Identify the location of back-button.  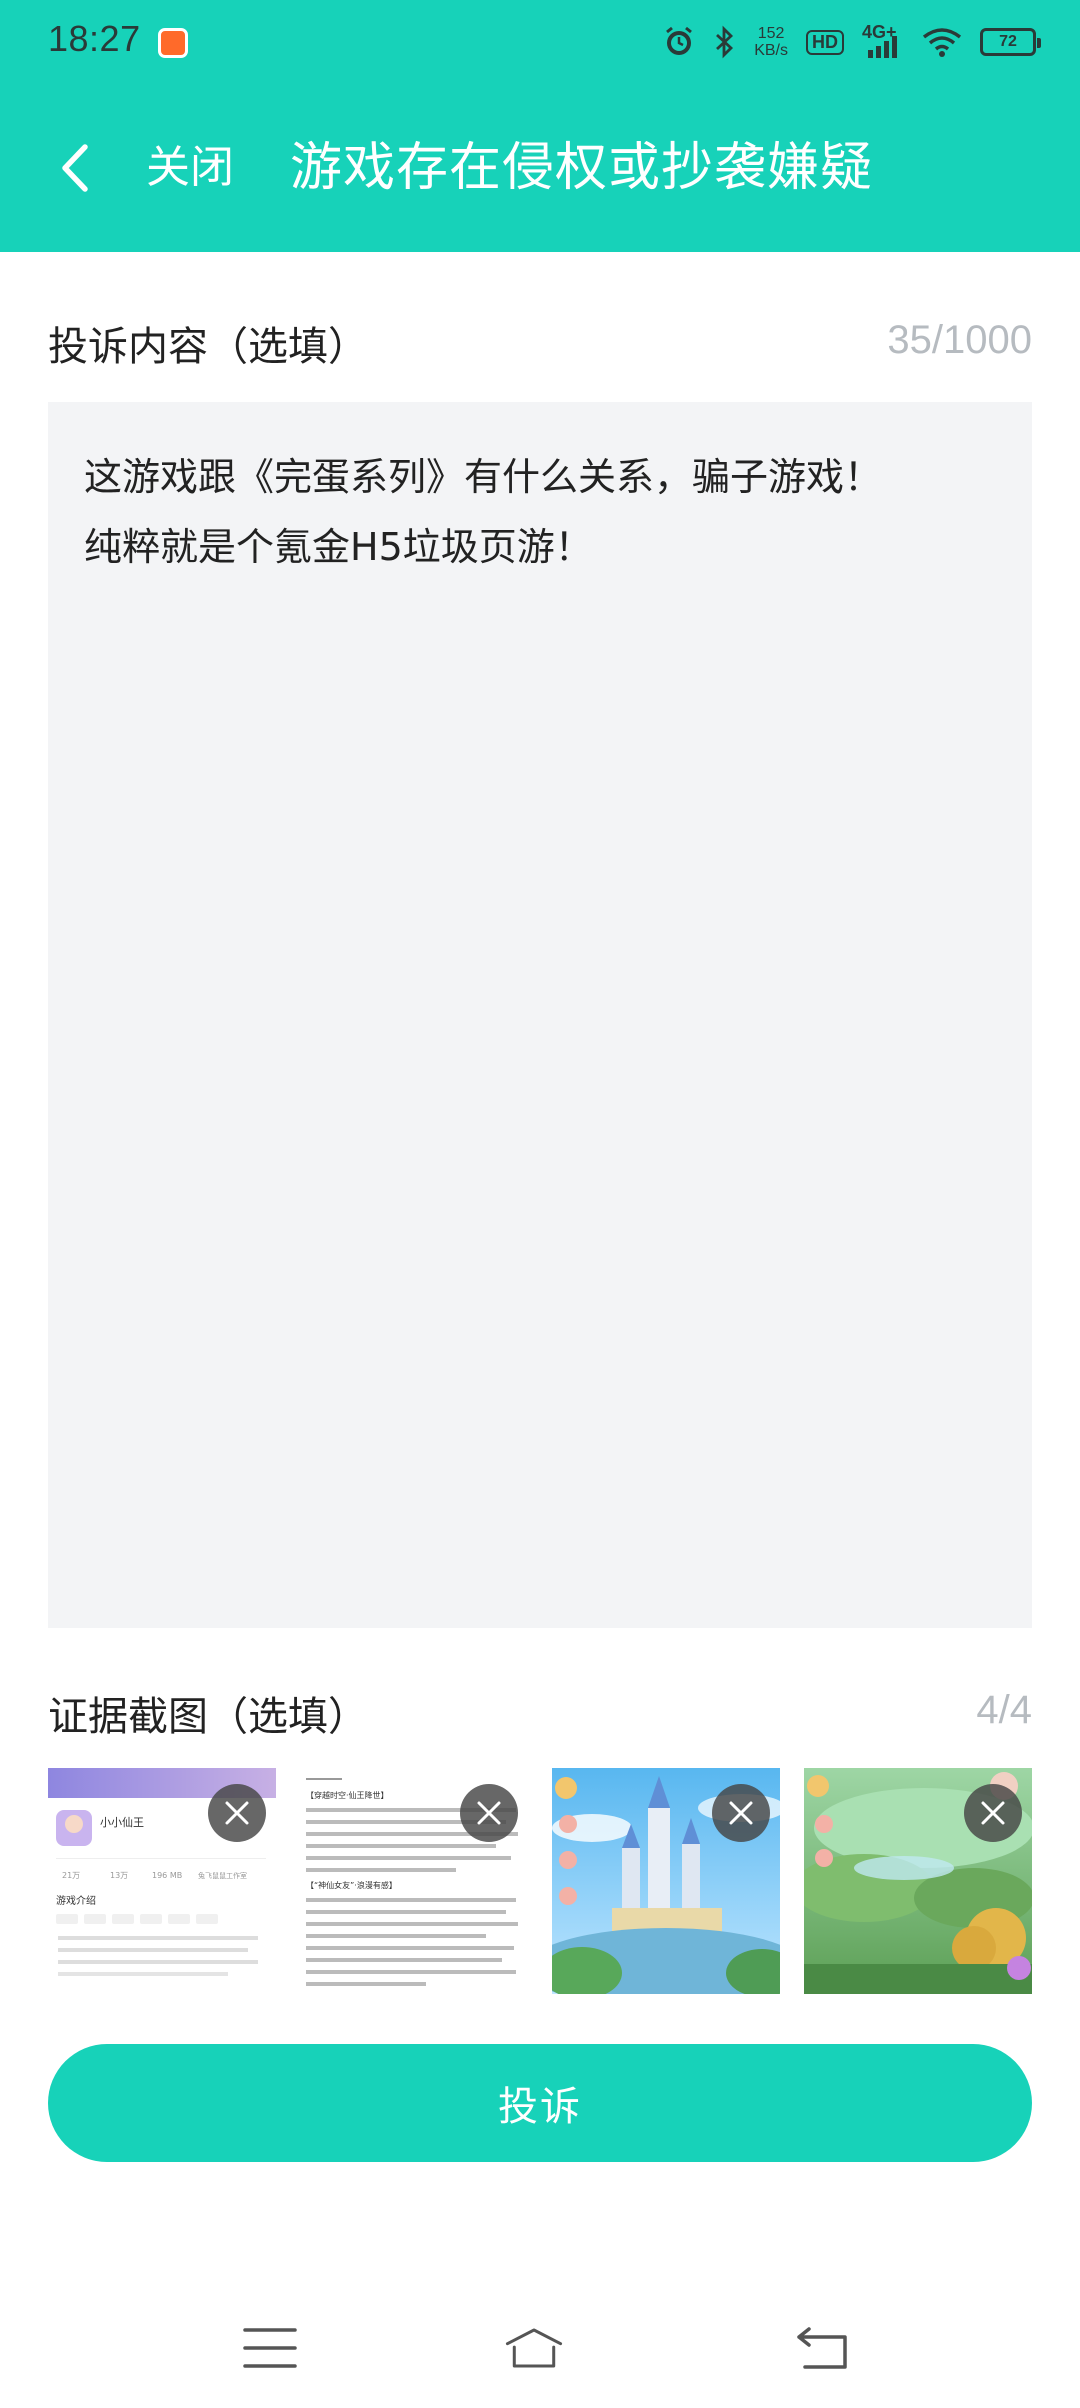
(74, 168).